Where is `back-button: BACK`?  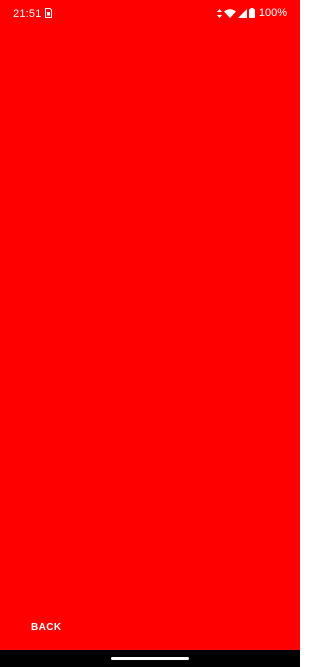 back-button: BACK is located at coordinates (46, 627).